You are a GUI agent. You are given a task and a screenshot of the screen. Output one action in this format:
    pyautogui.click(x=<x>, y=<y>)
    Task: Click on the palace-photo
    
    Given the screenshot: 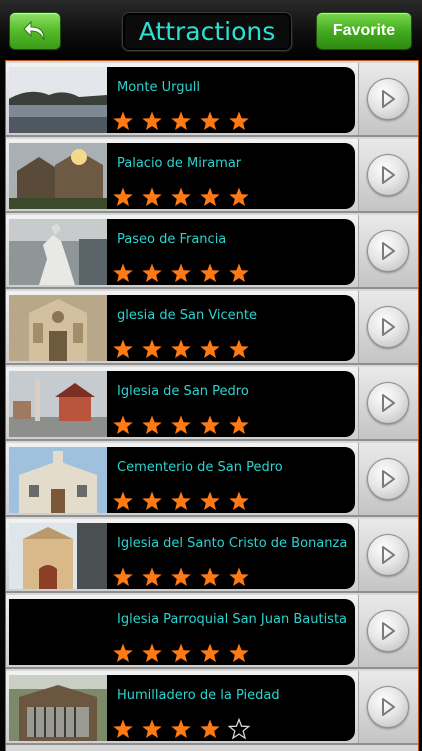 What is the action you would take?
    pyautogui.click(x=58, y=176)
    